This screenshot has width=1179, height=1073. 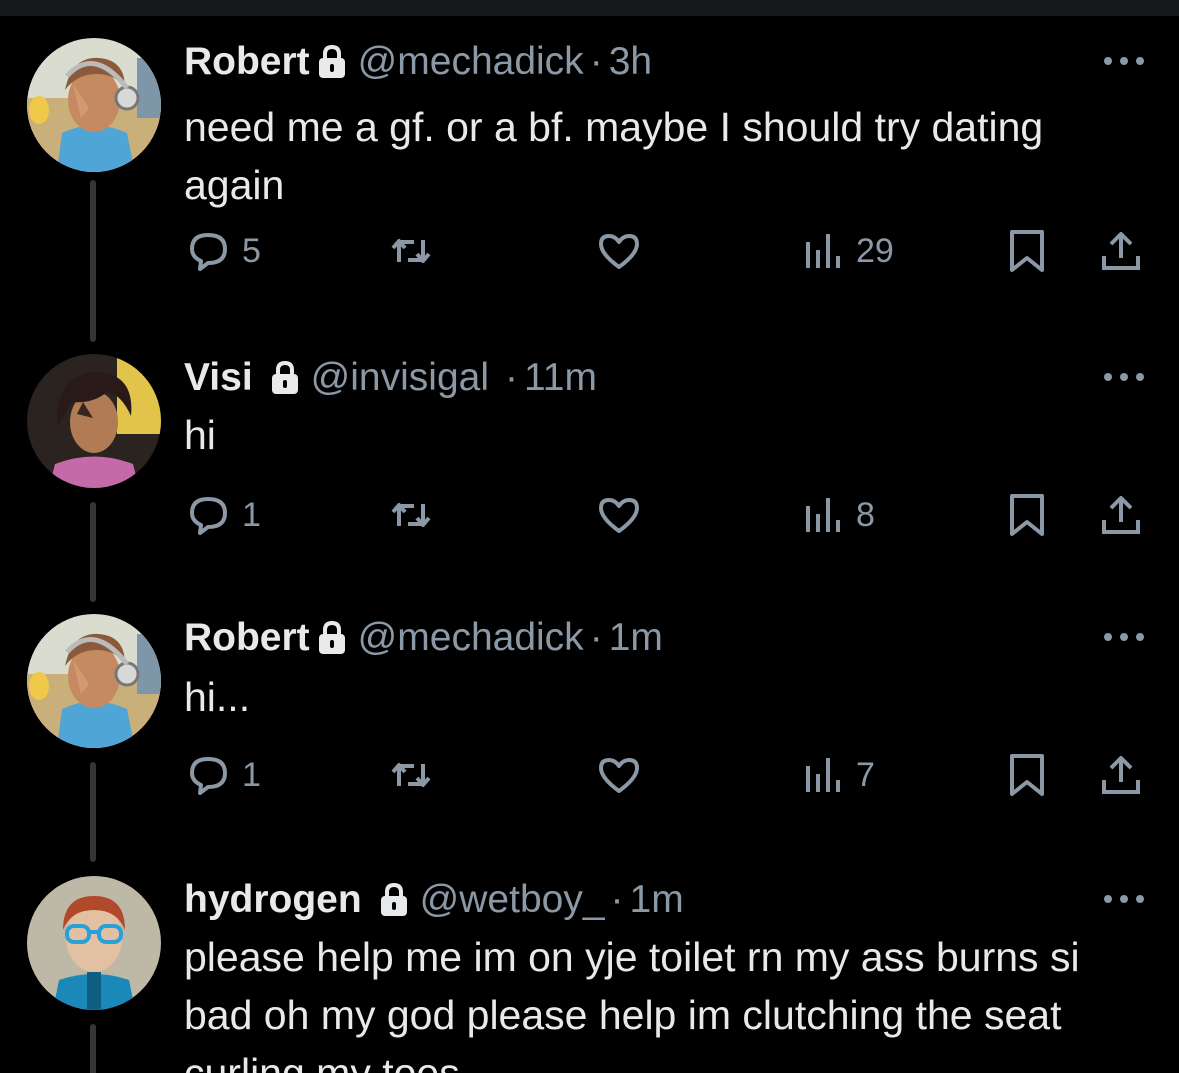 I want to click on tweet-header: hydrogen @wetboy_ · 1m, so click(x=434, y=900).